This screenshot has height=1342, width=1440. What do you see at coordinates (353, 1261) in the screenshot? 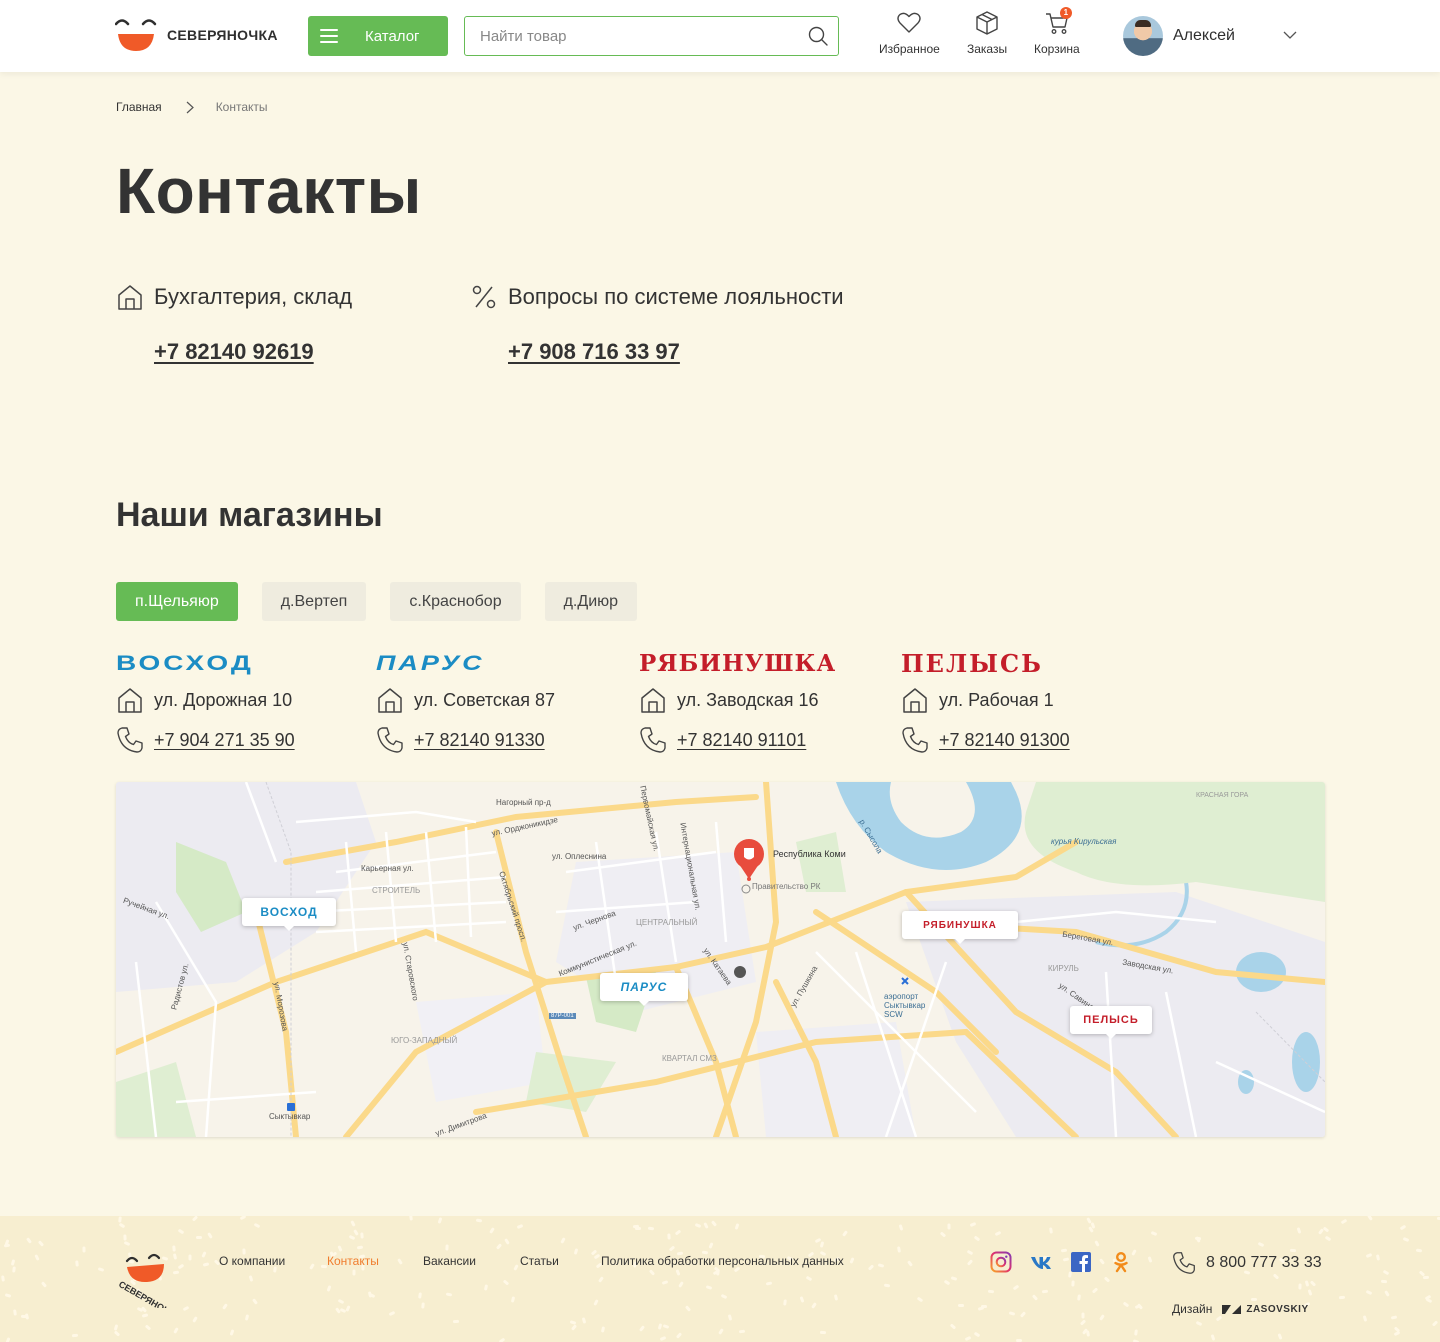
I see `footer-link-contacts: Контакты` at bounding box center [353, 1261].